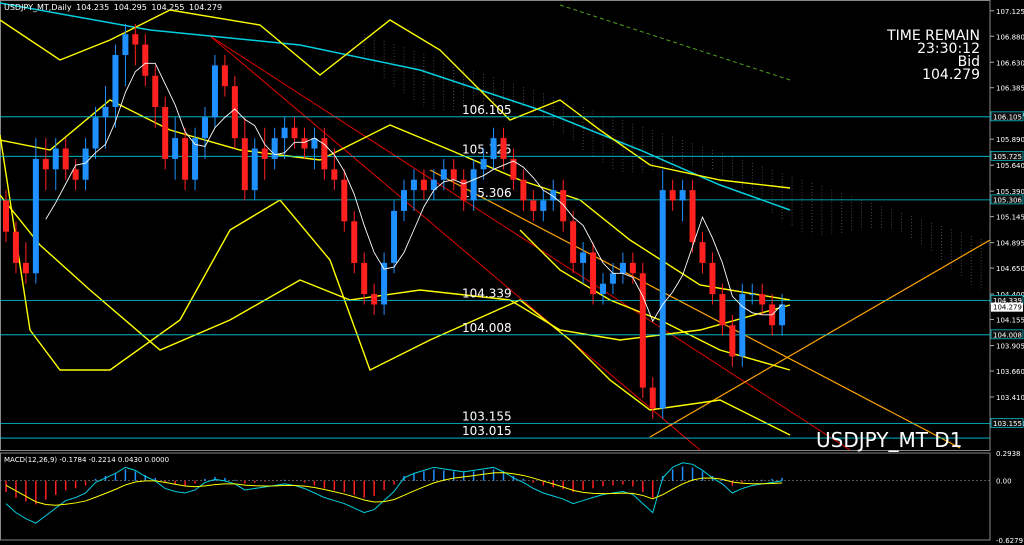  I want to click on time-remain-panel: TIME REMAIN 23:30:12 Bid 104.279, so click(933, 56).